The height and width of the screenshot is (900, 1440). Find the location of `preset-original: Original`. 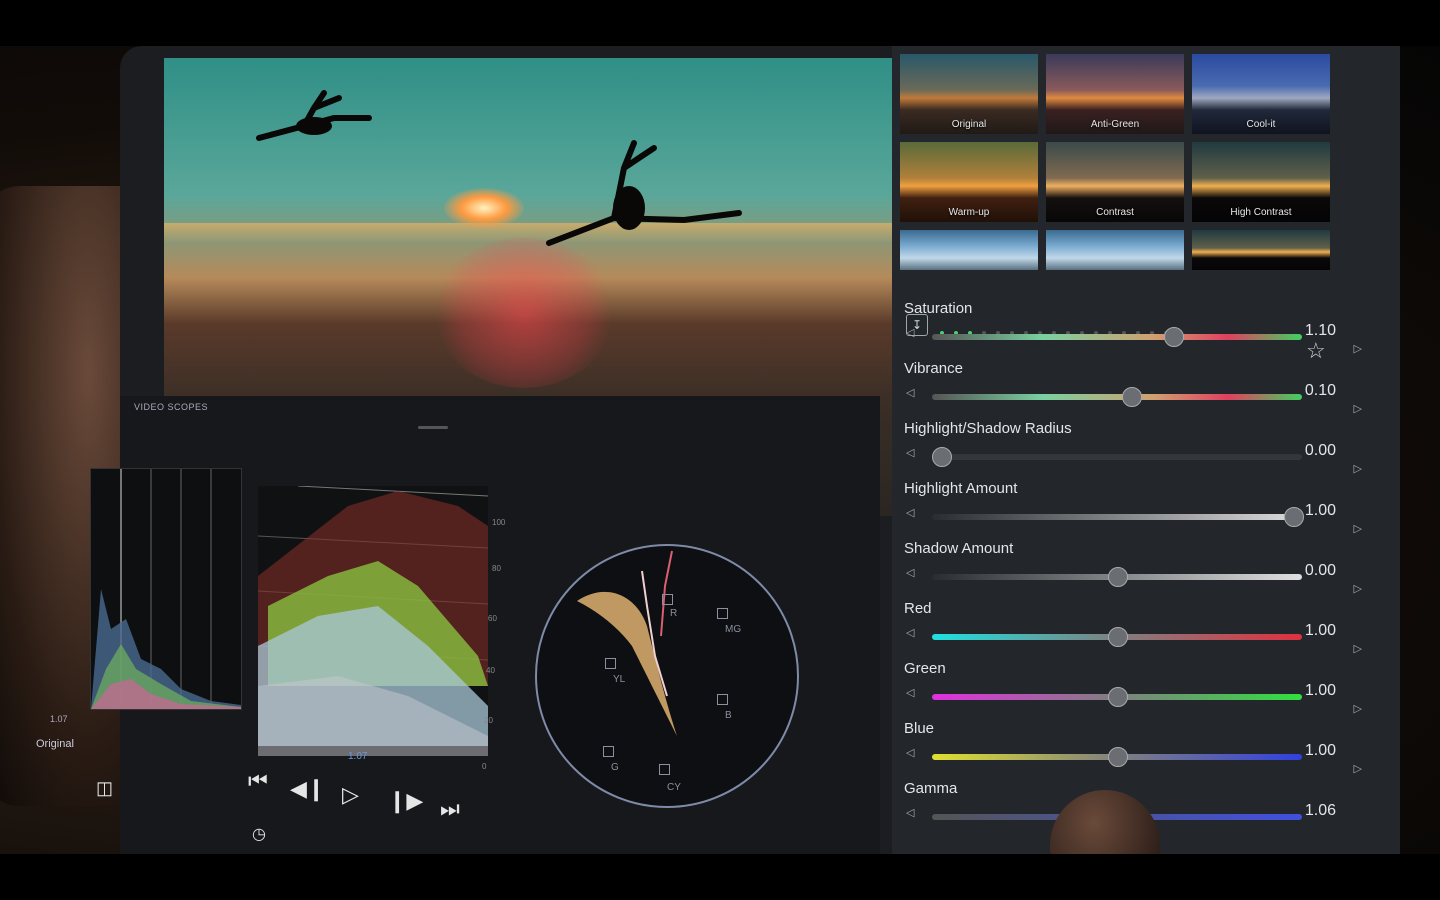

preset-original: Original is located at coordinates (969, 94).